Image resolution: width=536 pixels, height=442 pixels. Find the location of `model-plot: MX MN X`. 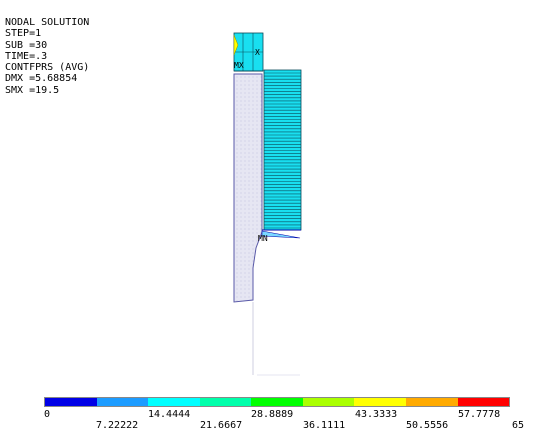

model-plot: MX MN X is located at coordinates (267, 204).